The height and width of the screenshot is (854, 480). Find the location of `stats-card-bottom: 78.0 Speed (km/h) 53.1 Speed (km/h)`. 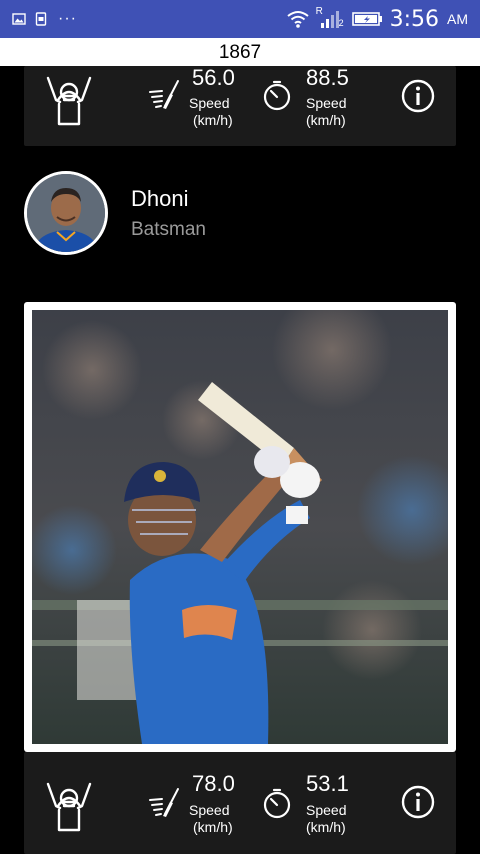

stats-card-bottom: 78.0 Speed (km/h) 53.1 Speed (km/h) is located at coordinates (240, 803).